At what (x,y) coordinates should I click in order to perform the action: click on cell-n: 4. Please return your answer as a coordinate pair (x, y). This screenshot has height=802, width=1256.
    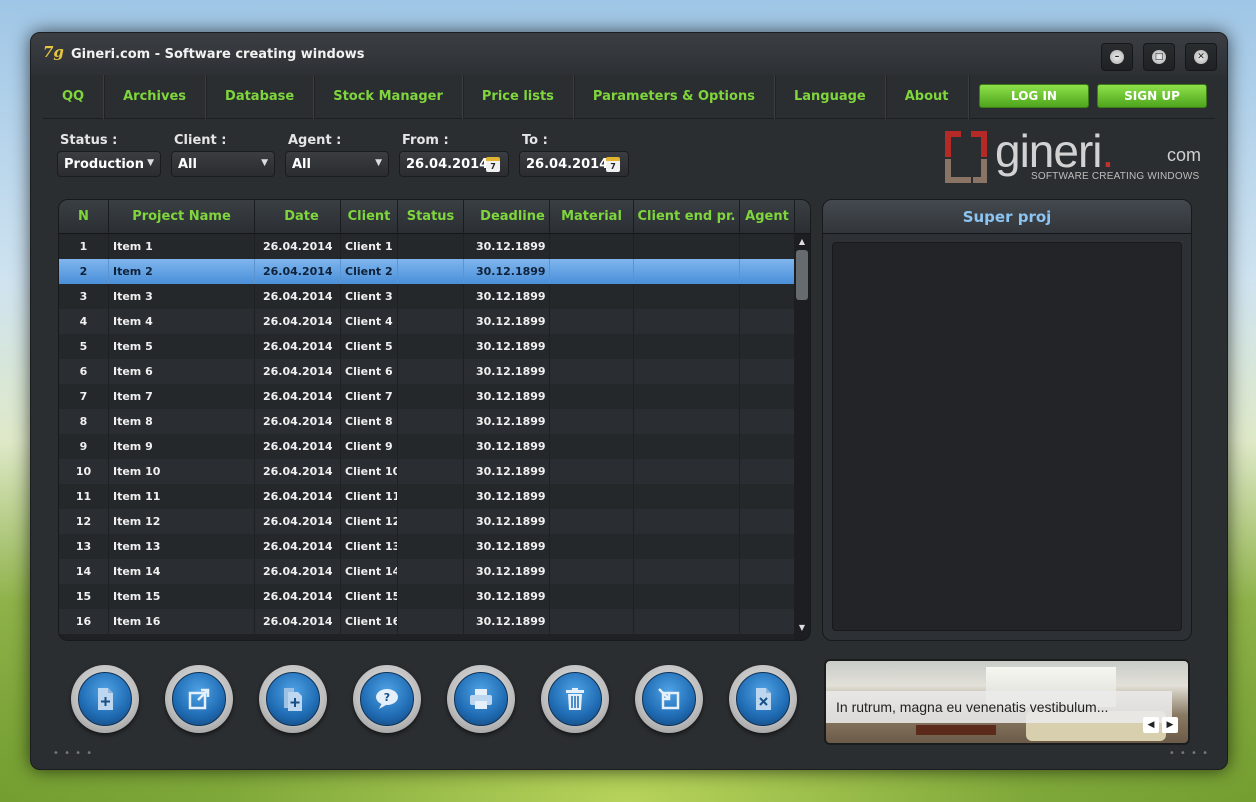
    Looking at the image, I should click on (84, 321).